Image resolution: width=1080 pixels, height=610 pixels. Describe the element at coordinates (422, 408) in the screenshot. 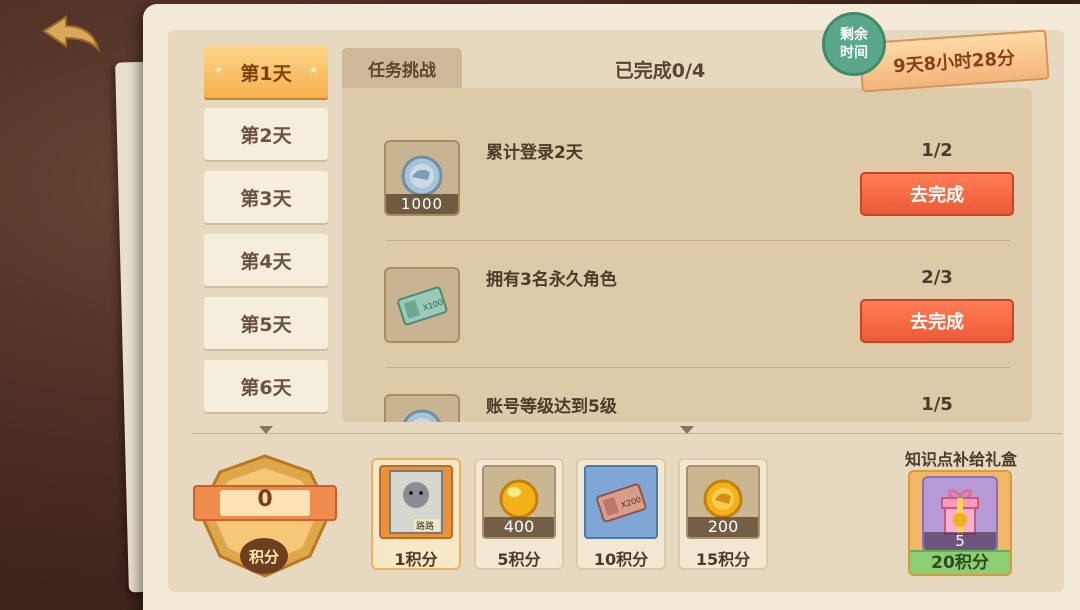

I see `task-reward-icon` at that location.